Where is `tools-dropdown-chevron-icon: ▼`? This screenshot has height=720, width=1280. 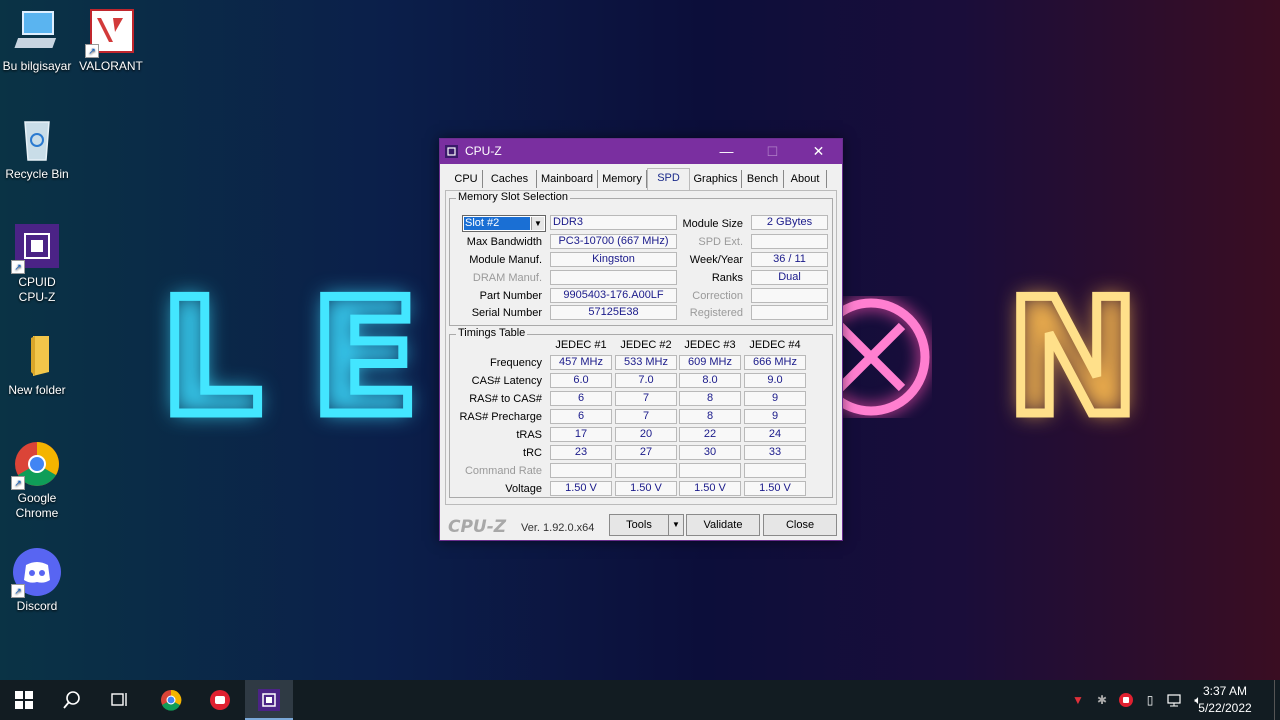 tools-dropdown-chevron-icon: ▼ is located at coordinates (676, 525).